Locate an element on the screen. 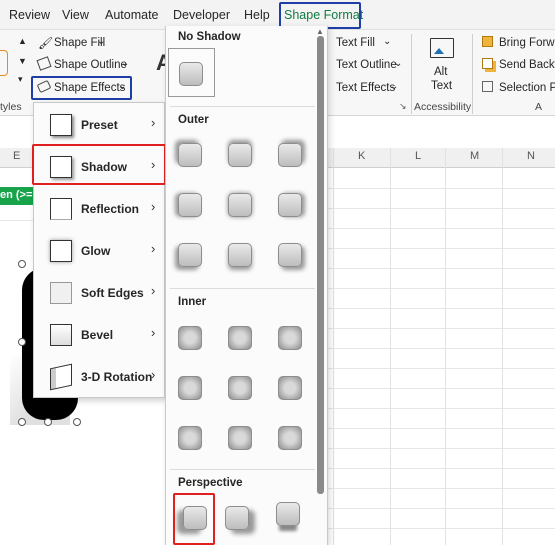 Image resolution: width=555 pixels, height=545 pixels. no-shadow-swatch is located at coordinates (191, 74).